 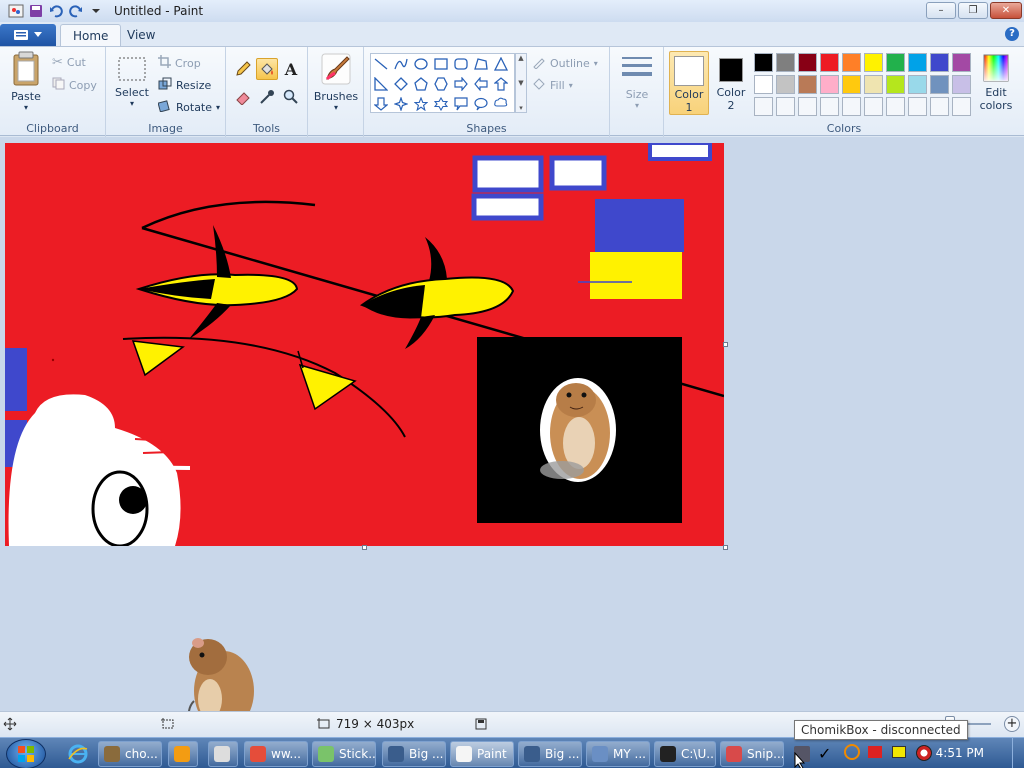 I want to click on maximize-button: ❐, so click(x=973, y=10).